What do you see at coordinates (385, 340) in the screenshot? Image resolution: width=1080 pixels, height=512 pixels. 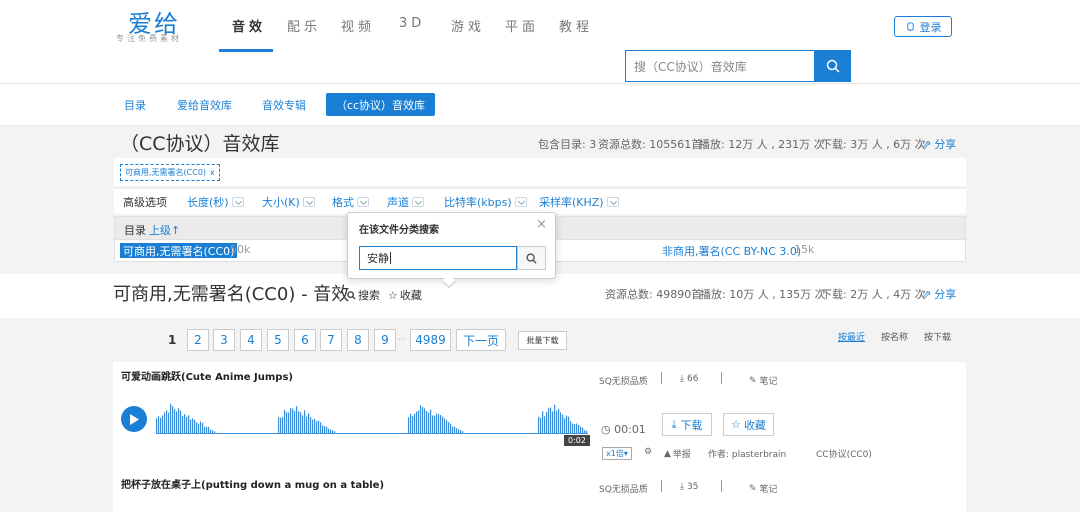 I see `page-9: 9` at bounding box center [385, 340].